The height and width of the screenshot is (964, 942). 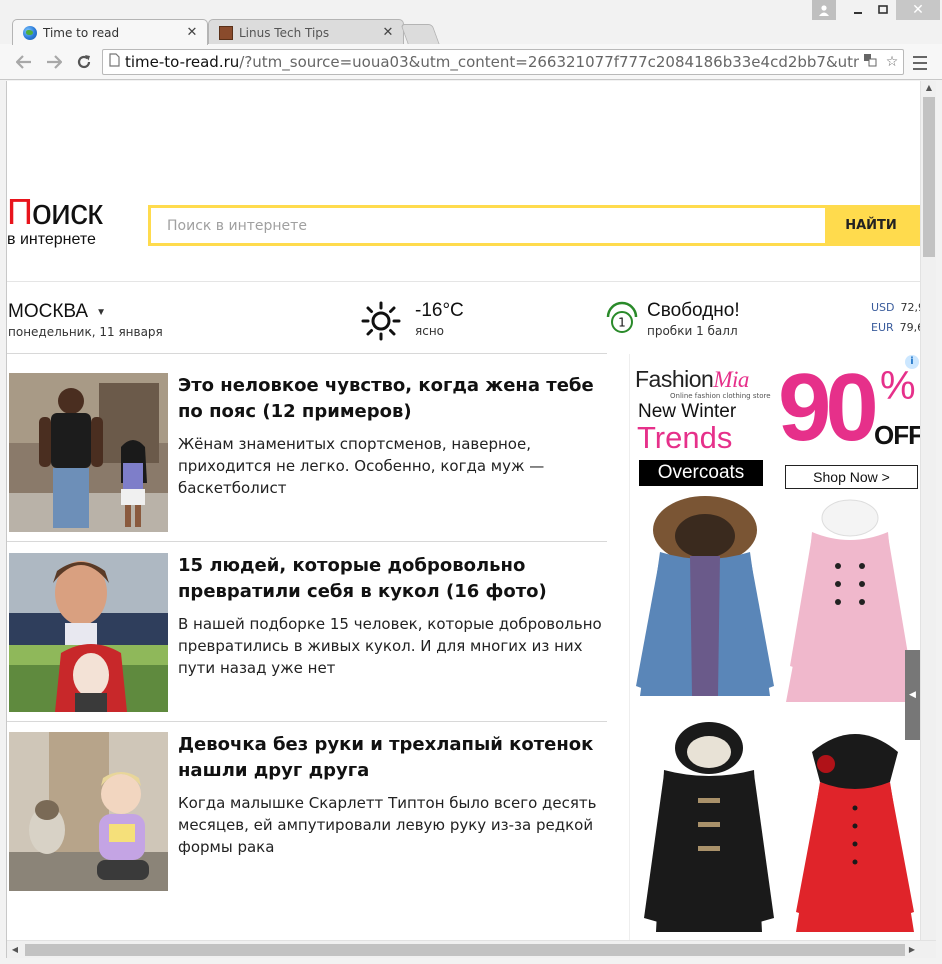 What do you see at coordinates (84, 62) in the screenshot?
I see `reload-icon` at bounding box center [84, 62].